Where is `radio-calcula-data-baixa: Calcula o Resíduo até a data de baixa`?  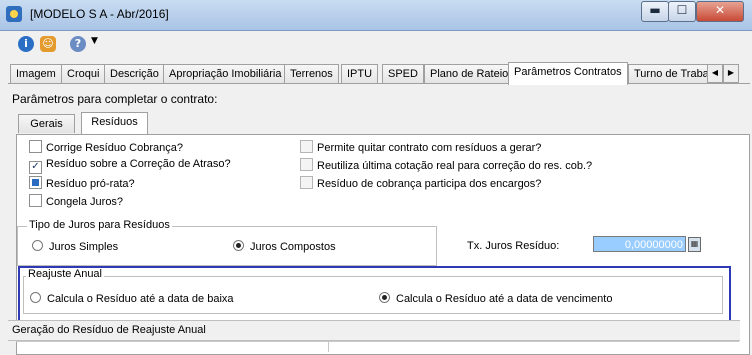 radio-calcula-data-baixa: Calcula o Resíduo até a data de baixa is located at coordinates (132, 298).